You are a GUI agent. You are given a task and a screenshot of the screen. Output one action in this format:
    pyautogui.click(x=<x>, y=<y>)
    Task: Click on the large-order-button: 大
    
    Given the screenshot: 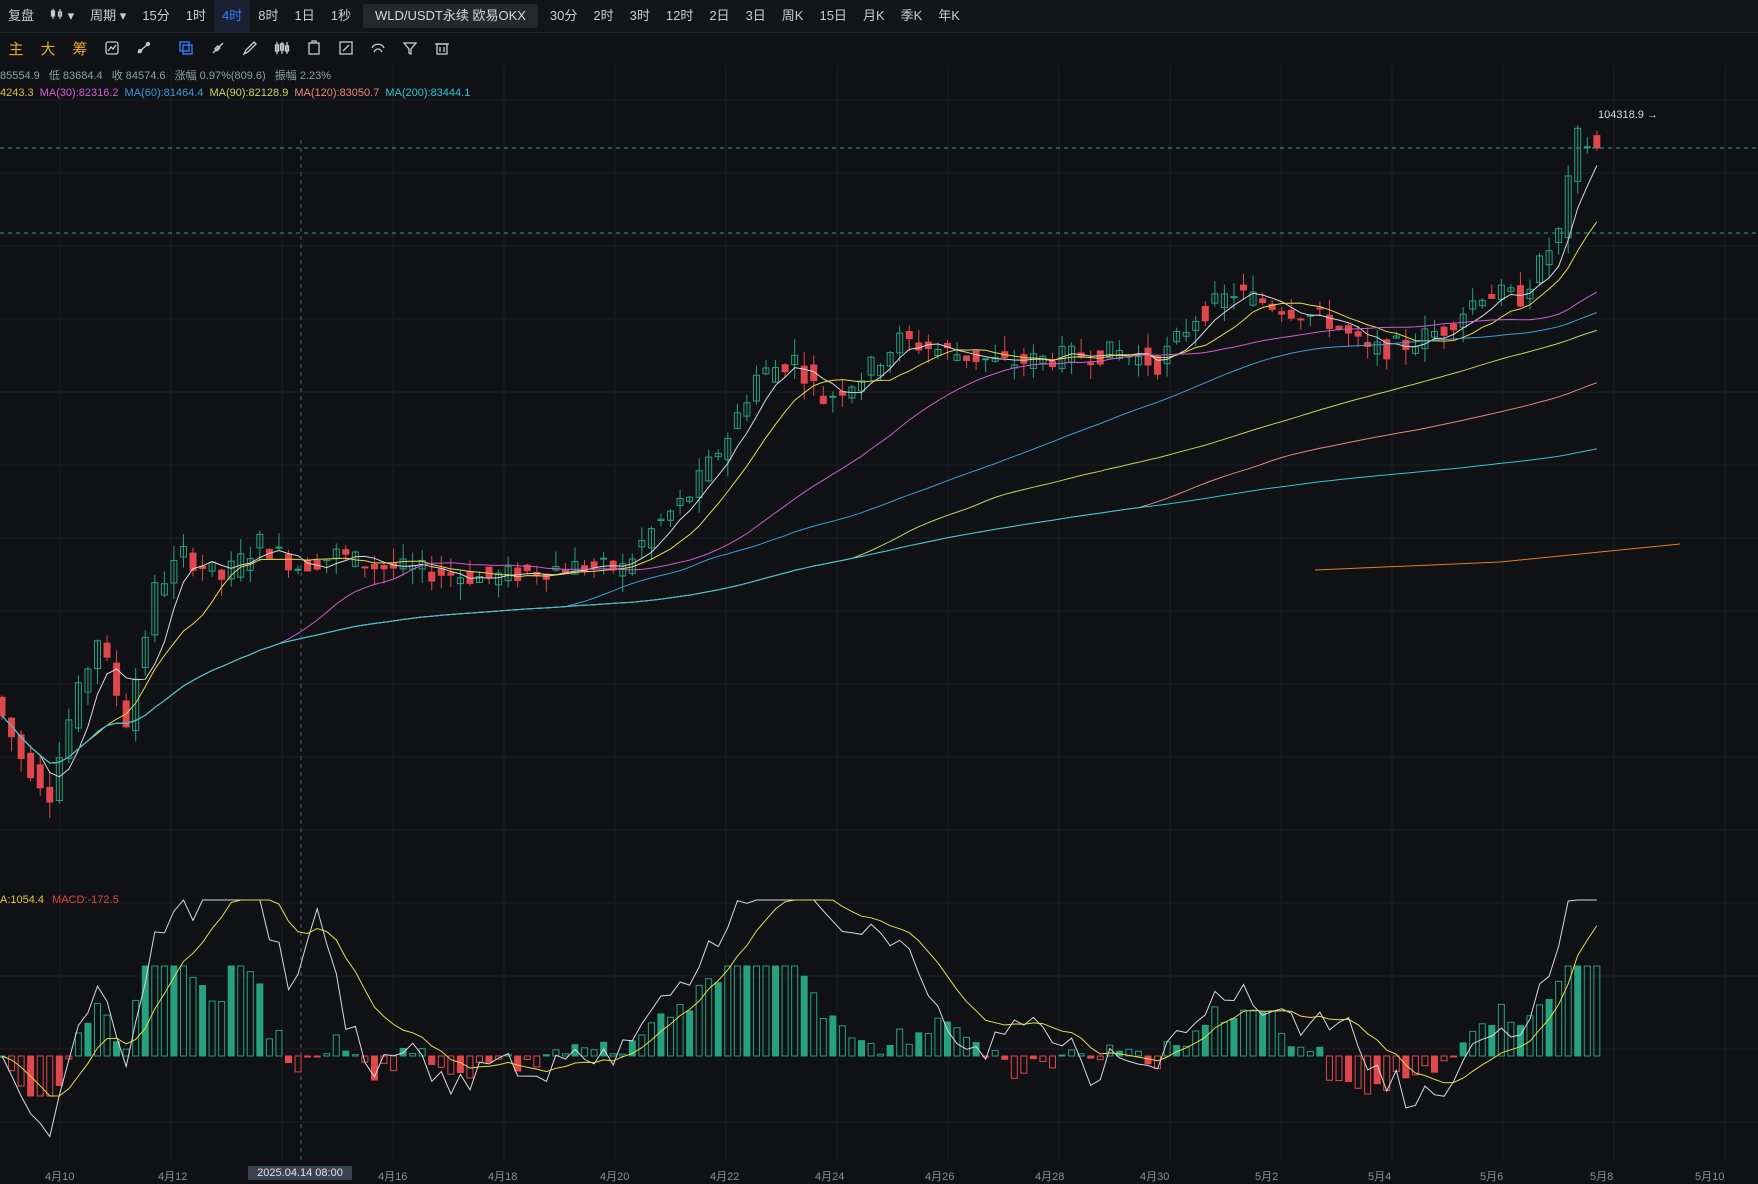 What is the action you would take?
    pyautogui.click(x=48, y=48)
    